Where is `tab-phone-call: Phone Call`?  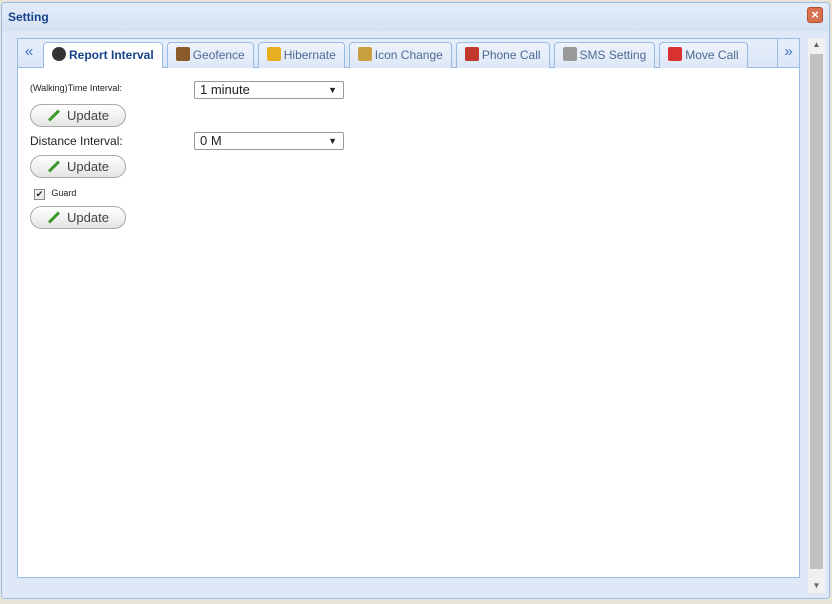
tab-phone-call: Phone Call is located at coordinates (502, 55).